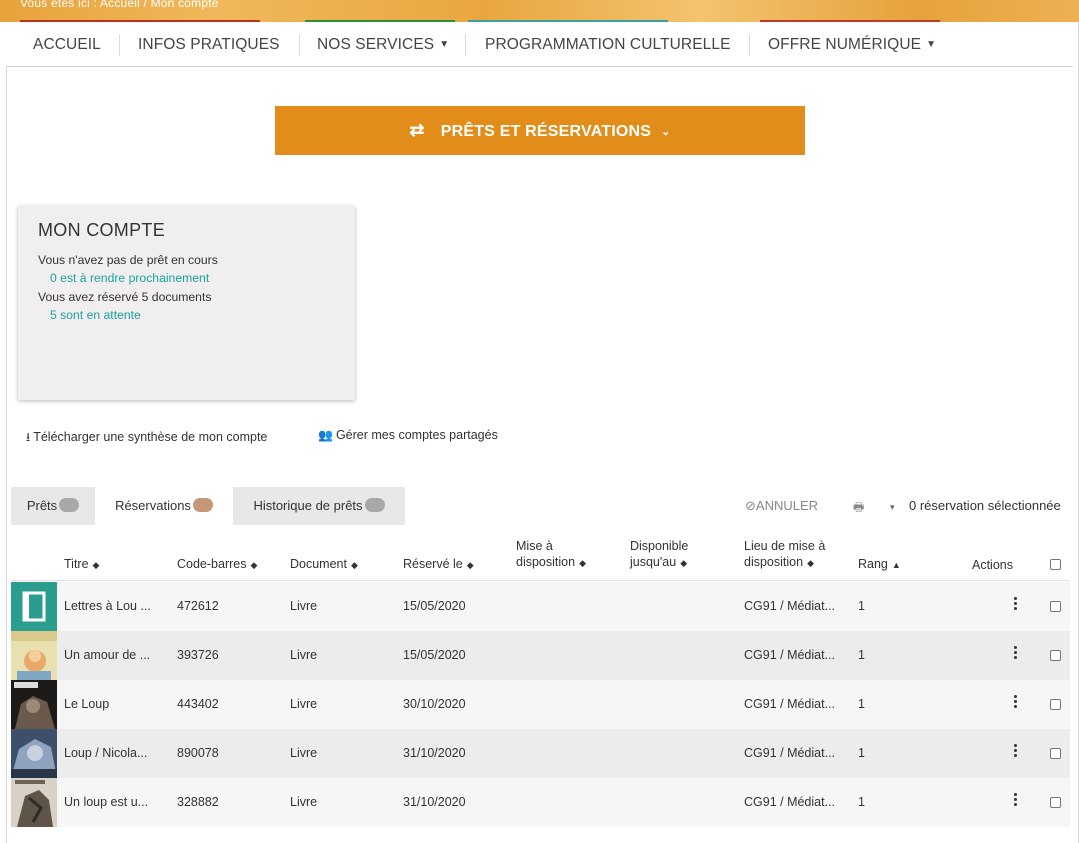  Describe the element at coordinates (551, 554) in the screenshot. I see `header-available-date: Mise à disposition ◆` at that location.